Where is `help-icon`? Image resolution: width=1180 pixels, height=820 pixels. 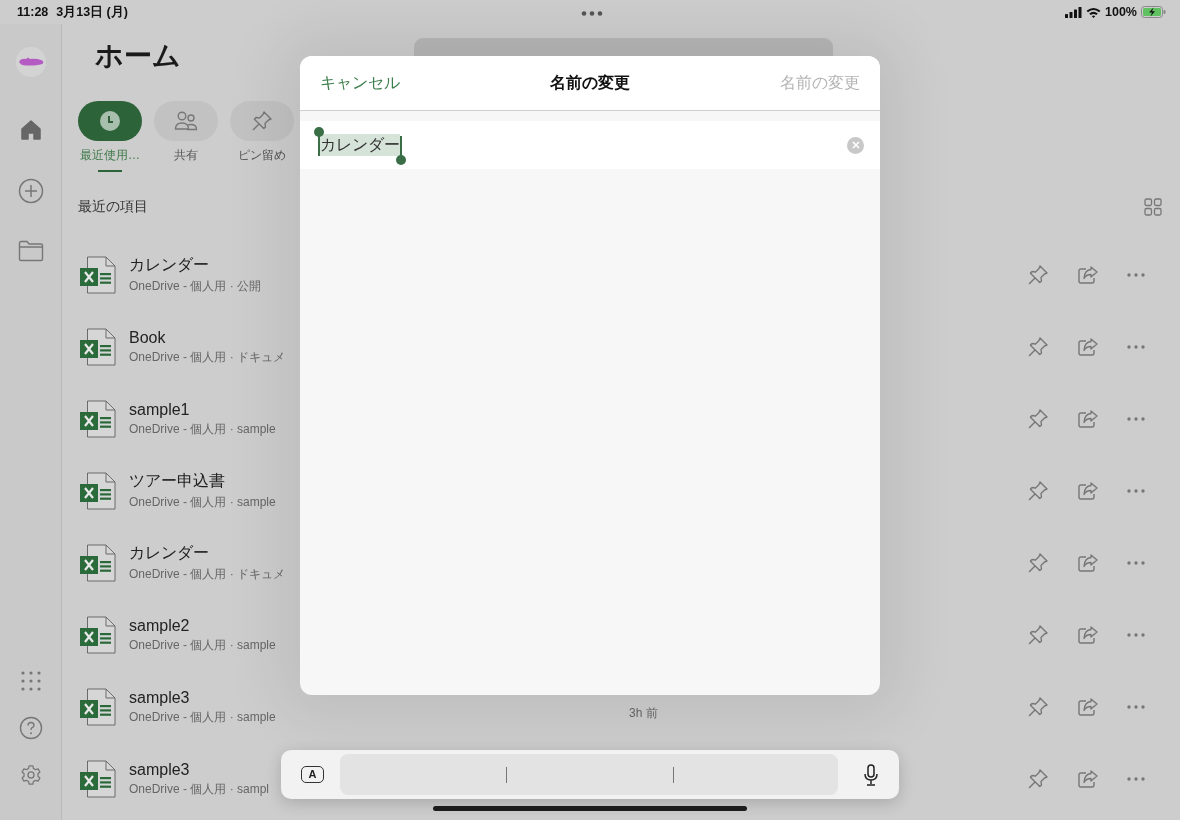 help-icon is located at coordinates (30, 728).